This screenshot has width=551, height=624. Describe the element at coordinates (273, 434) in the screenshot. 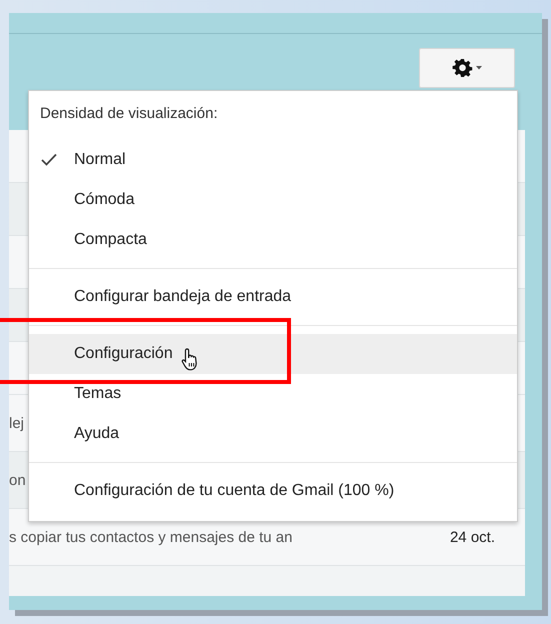

I see `menu-item: Ayuda` at that location.